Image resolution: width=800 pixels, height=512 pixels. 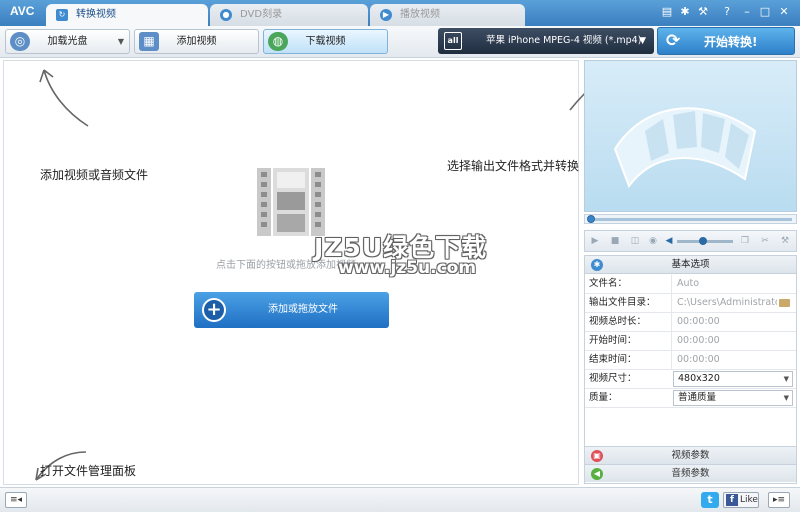 I want to click on facebook-like-button: f Like, so click(x=741, y=500).